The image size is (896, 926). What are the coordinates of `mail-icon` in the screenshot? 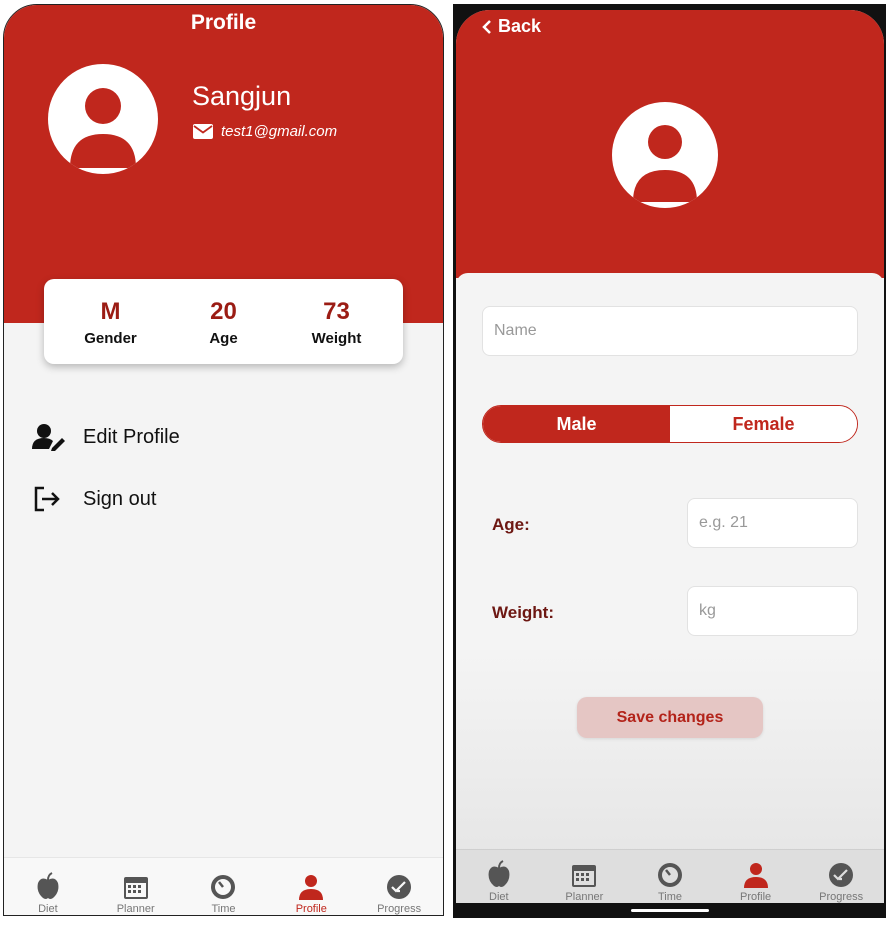 It's located at (203, 131).